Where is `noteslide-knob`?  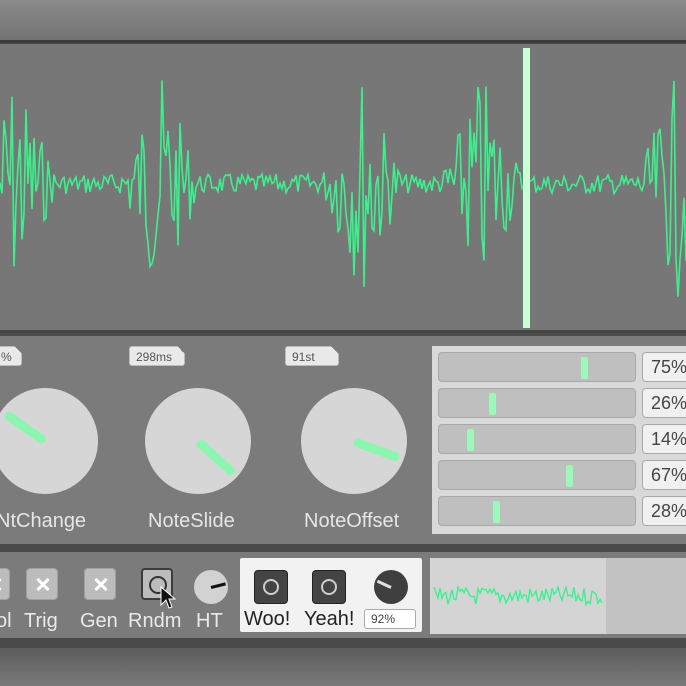
noteslide-knob is located at coordinates (198, 441).